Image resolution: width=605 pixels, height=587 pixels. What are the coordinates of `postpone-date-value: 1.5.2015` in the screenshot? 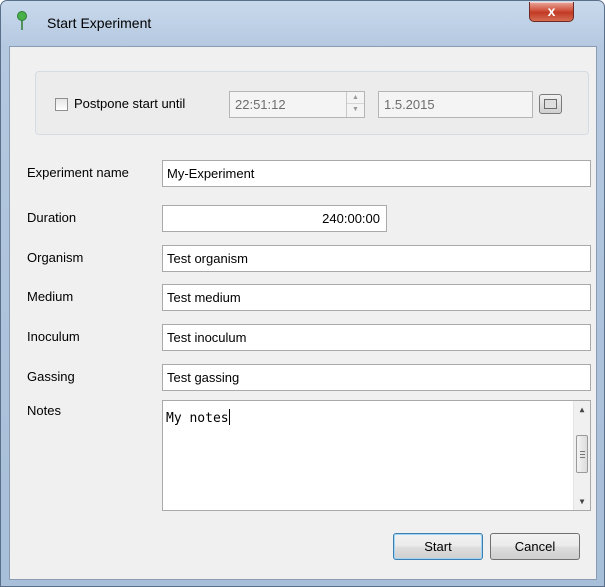 It's located at (409, 104).